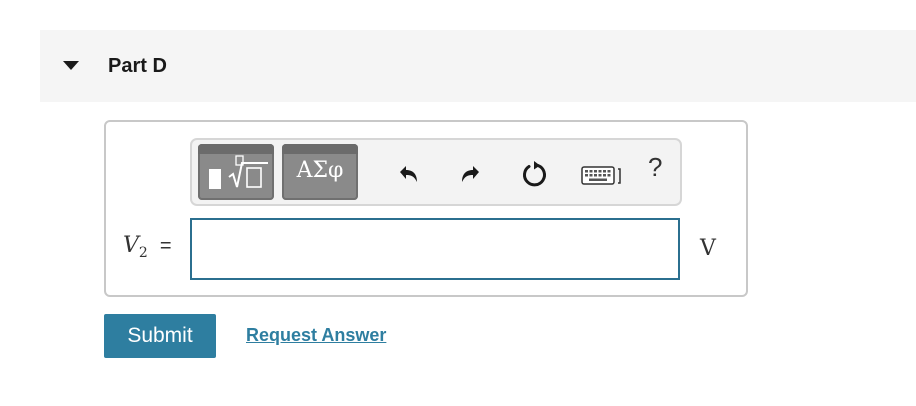  I want to click on caret-down-icon, so click(71, 65).